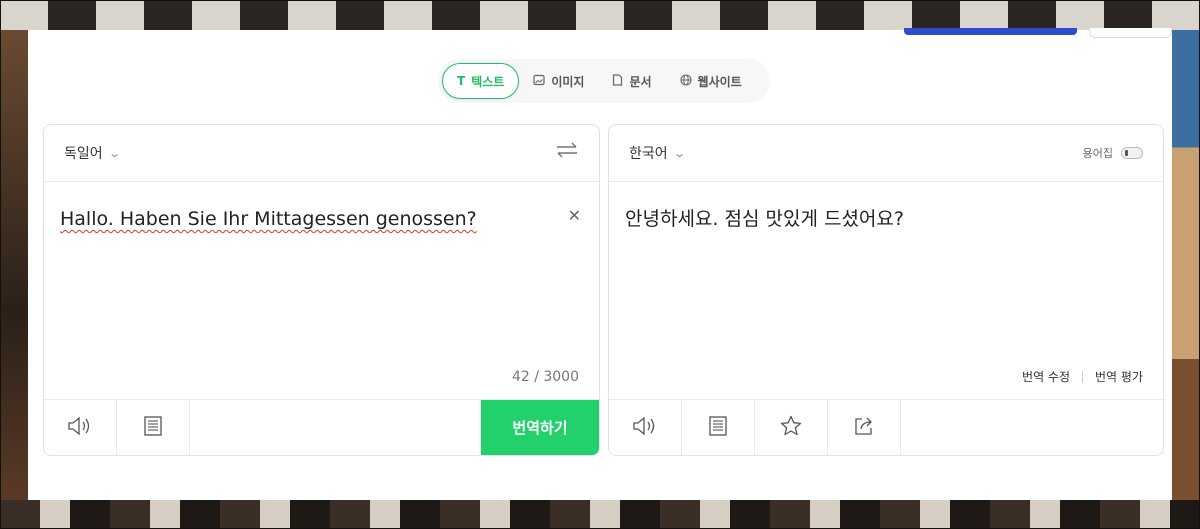 The height and width of the screenshot is (529, 1200). What do you see at coordinates (568, 81) in the screenshot?
I see `tab-label: 이미지` at bounding box center [568, 81].